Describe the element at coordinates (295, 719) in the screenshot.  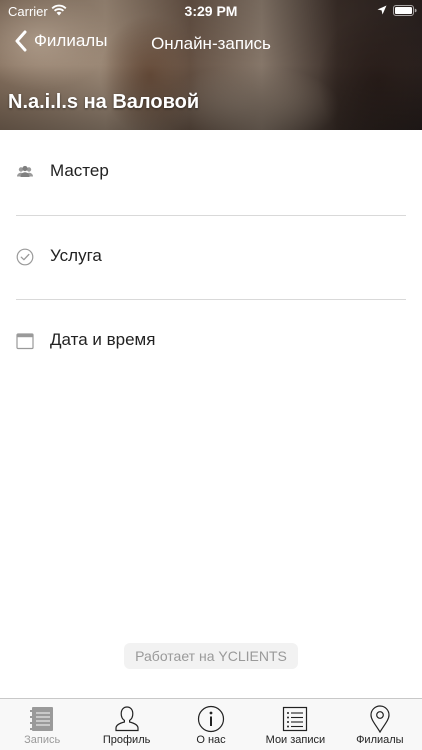
I see `list-icon` at that location.